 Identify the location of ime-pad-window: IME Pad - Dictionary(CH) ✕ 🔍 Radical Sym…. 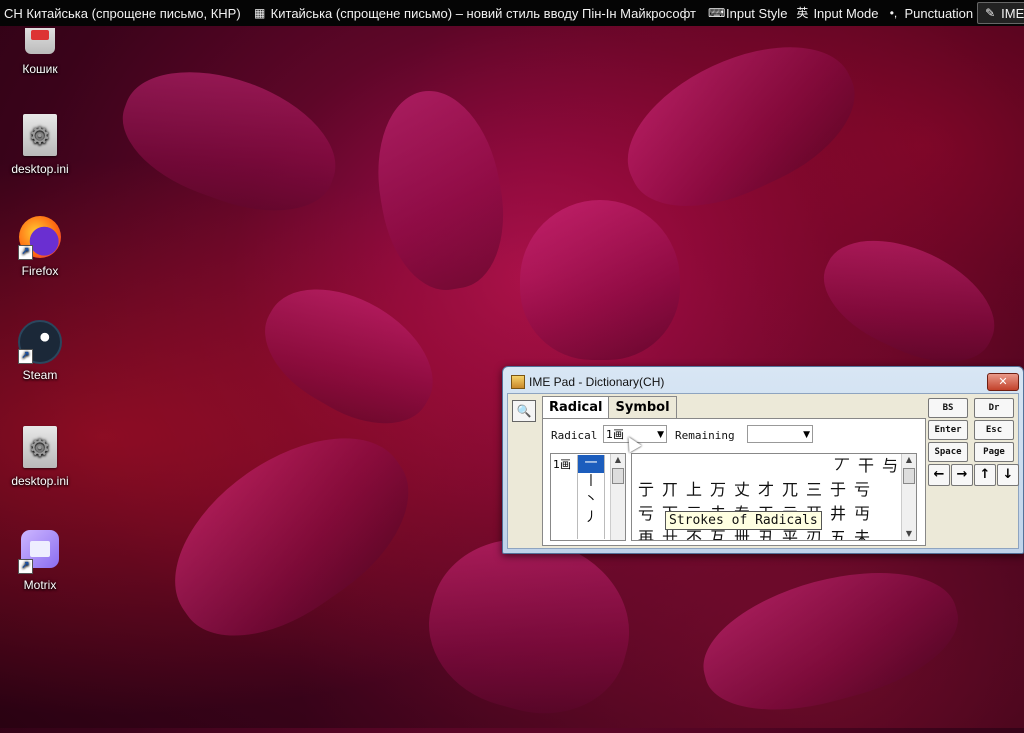
(763, 460).